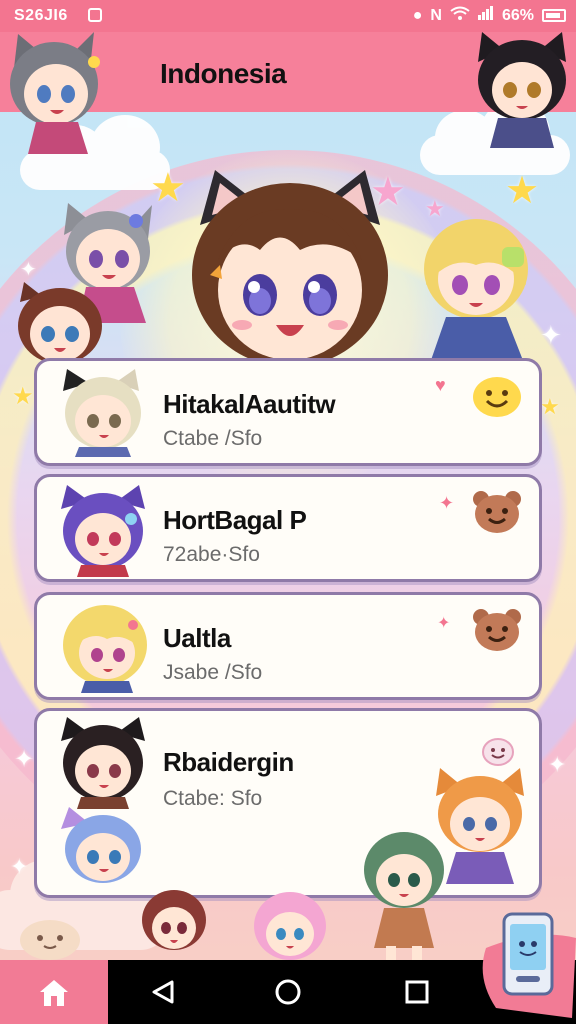  Describe the element at coordinates (497, 398) in the screenshot. I see `smiley-face-sticker-icon` at that location.